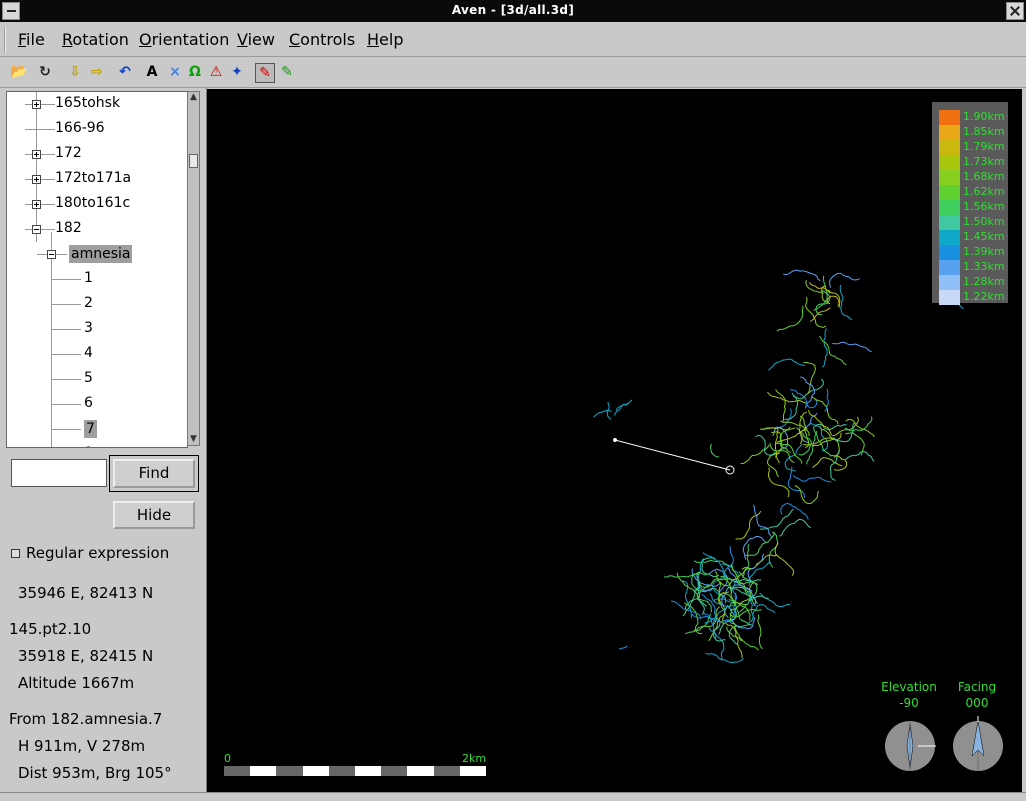 The width and height of the screenshot is (1026, 801). What do you see at coordinates (86, 656) in the screenshot?
I see `station-coords: 35918 E, 82415 N` at bounding box center [86, 656].